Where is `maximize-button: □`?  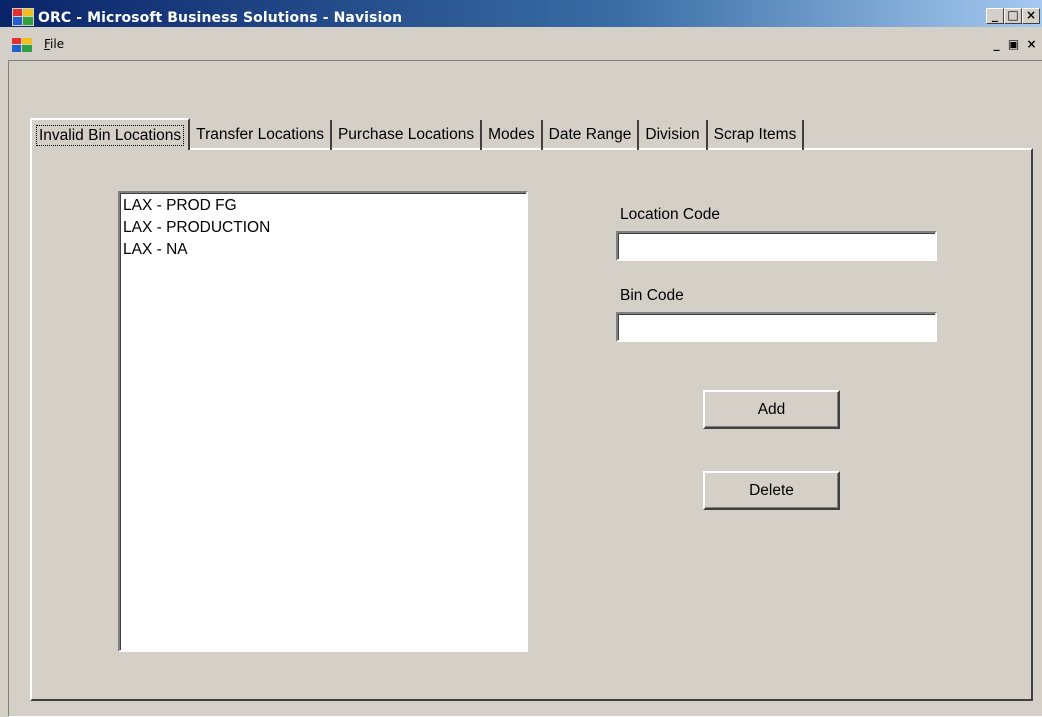 maximize-button: □ is located at coordinates (1013, 16).